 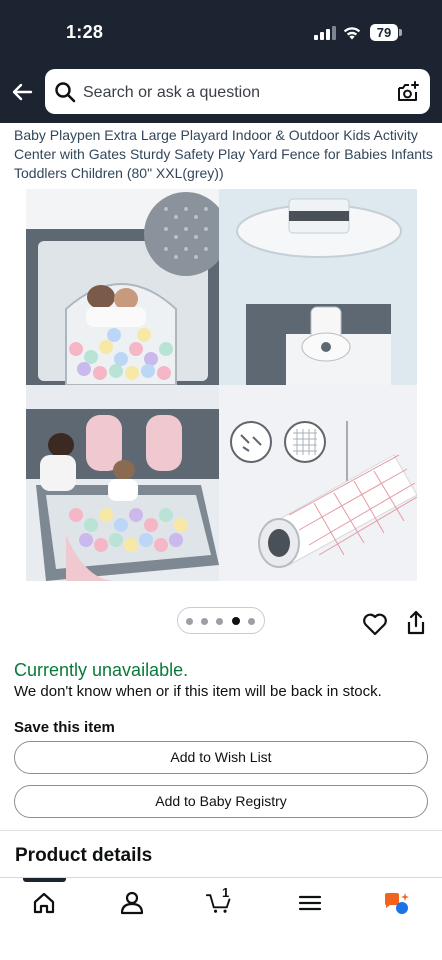 I want to click on product-image-mesh-fabric-detail, so click(x=318, y=483).